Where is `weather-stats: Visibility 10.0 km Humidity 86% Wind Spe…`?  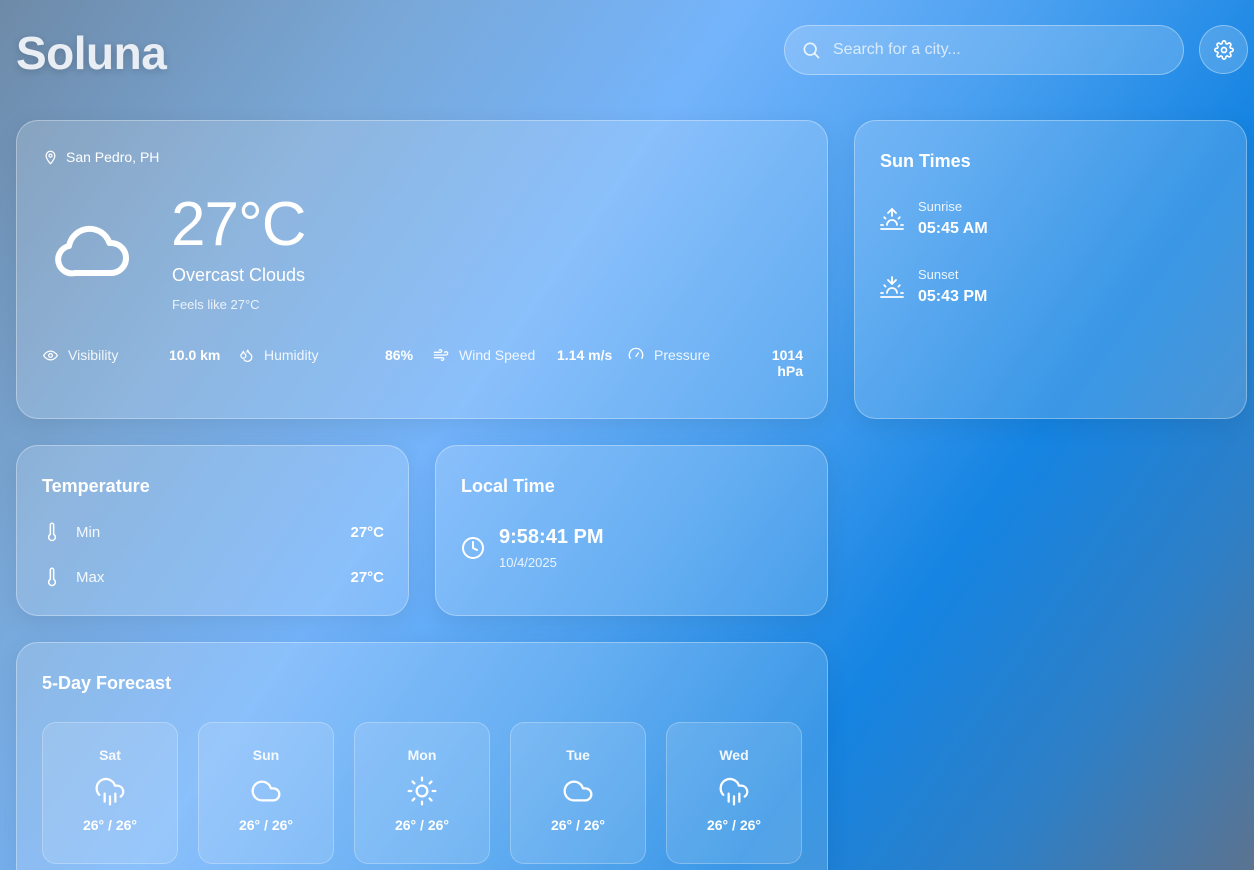
weather-stats: Visibility 10.0 km Humidity 86% Wind Spe… is located at coordinates (423, 363).